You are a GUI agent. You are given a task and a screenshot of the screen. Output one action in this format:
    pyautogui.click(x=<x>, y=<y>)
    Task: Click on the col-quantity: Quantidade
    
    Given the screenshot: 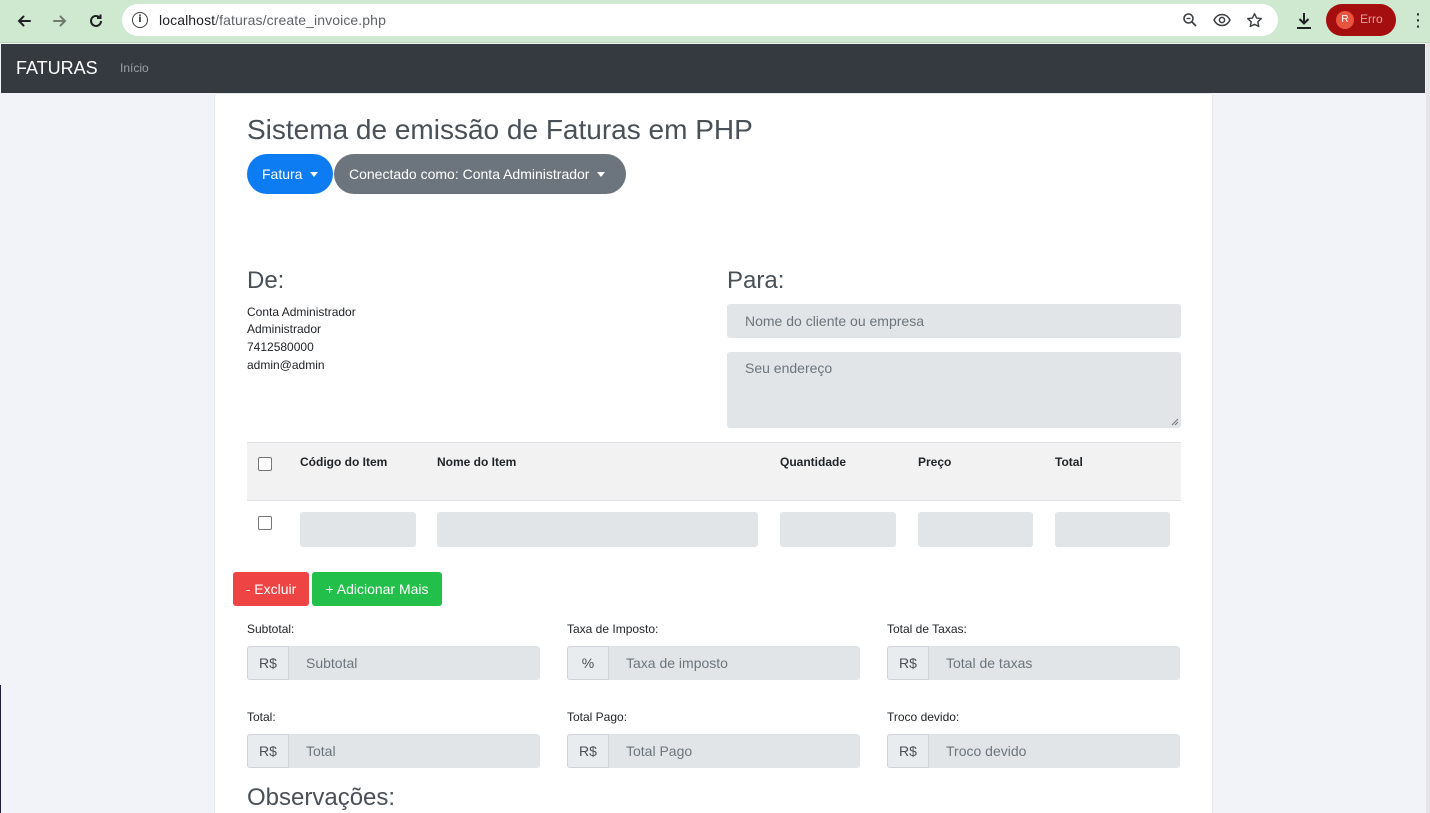 What is the action you would take?
    pyautogui.click(x=813, y=462)
    